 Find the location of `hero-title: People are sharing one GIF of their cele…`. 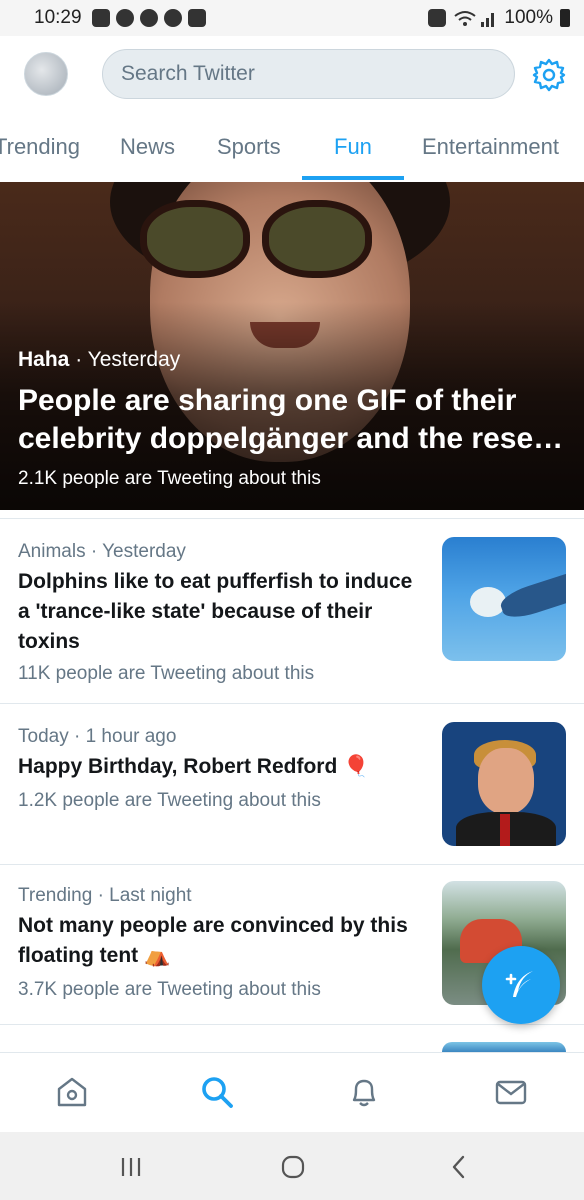

hero-title: People are sharing one GIF of their cele… is located at coordinates (291, 419).